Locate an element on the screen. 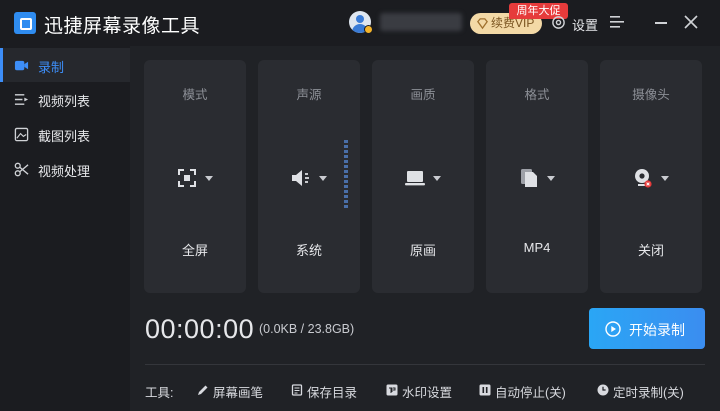 The width and height of the screenshot is (720, 411). sidebar-item-label: 视频列表 is located at coordinates (64, 101).